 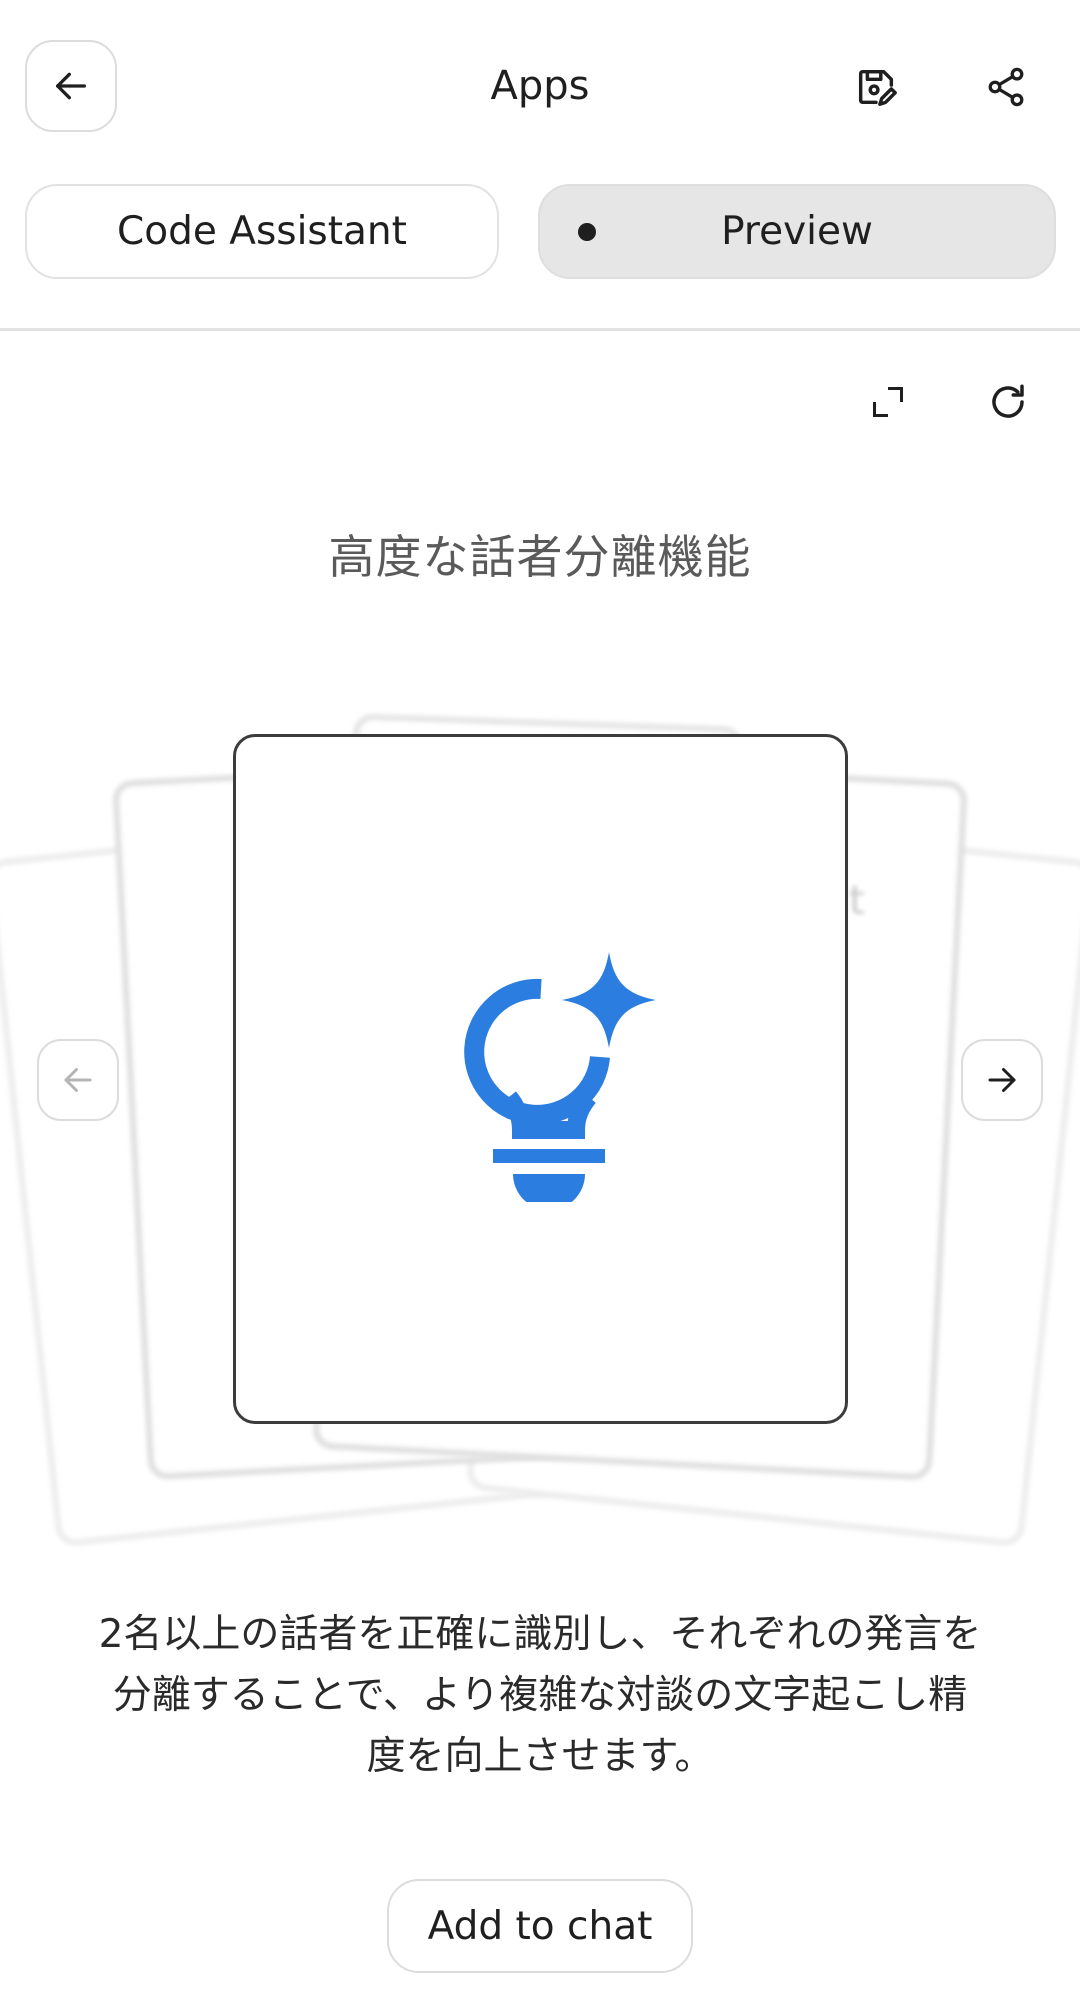 I want to click on arrow-right-icon, so click(x=1002, y=1080).